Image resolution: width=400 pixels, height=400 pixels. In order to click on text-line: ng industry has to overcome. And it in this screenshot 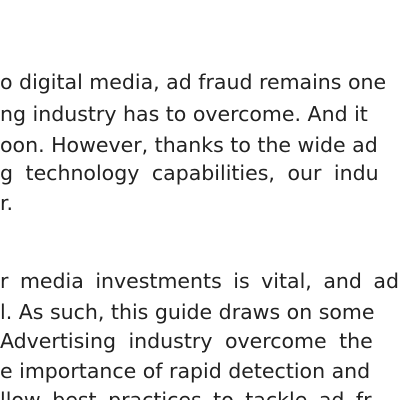, I will do `click(184, 114)`.